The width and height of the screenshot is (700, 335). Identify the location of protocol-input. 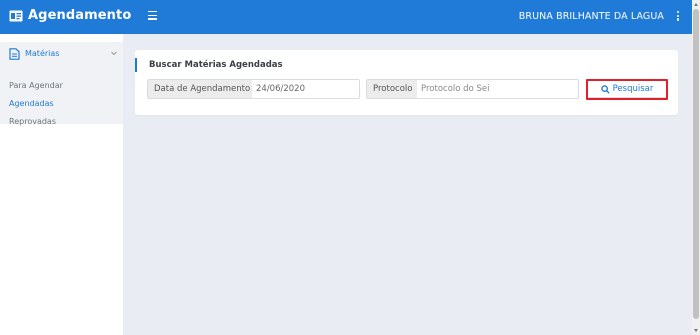
(498, 89).